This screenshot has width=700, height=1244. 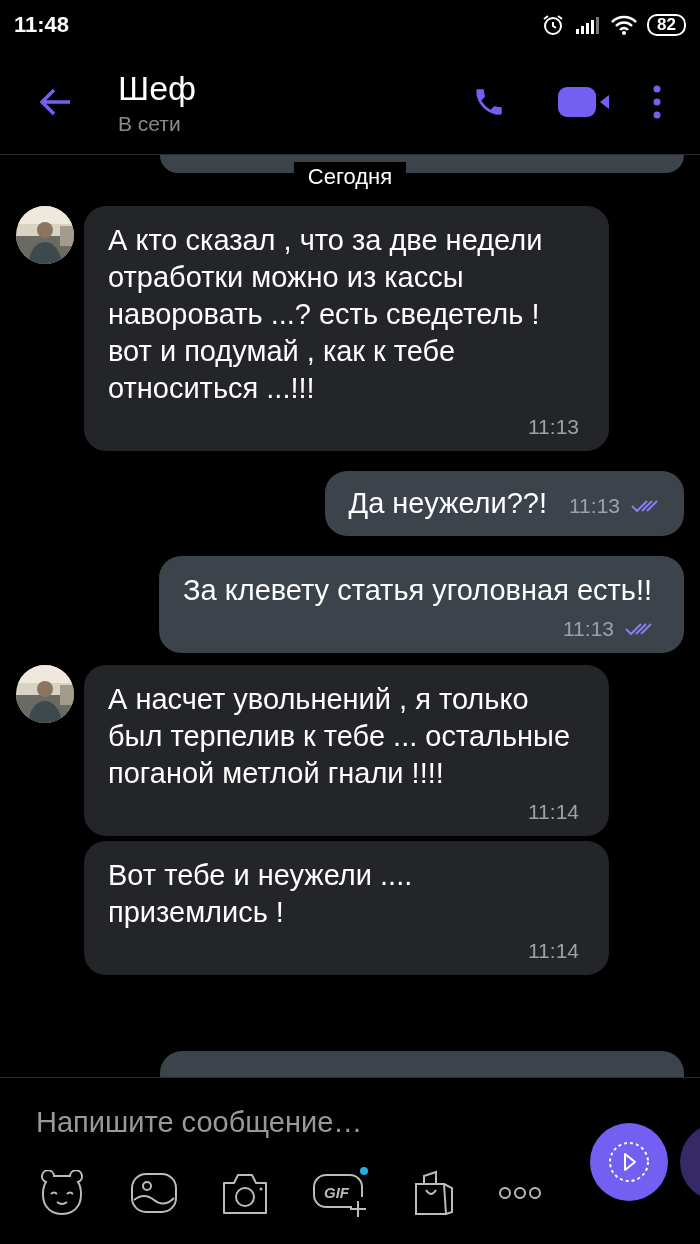 What do you see at coordinates (55, 102) in the screenshot?
I see `back-arrow-icon` at bounding box center [55, 102].